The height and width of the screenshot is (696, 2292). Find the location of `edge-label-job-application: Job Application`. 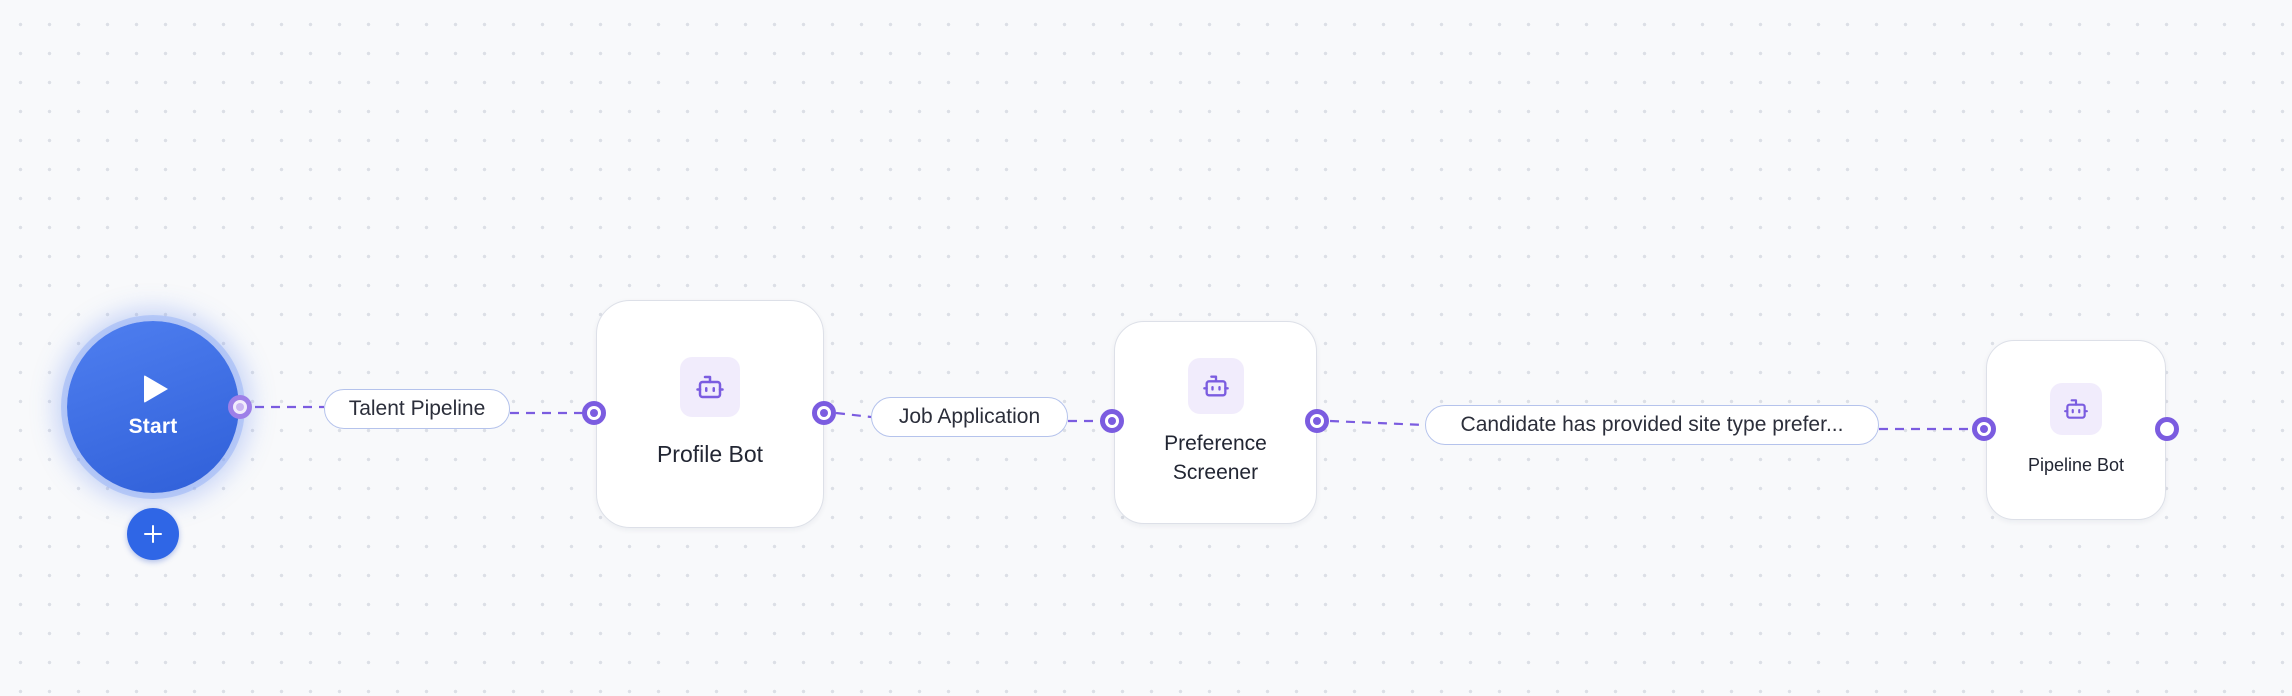

edge-label-job-application: Job Application is located at coordinates (969, 417).